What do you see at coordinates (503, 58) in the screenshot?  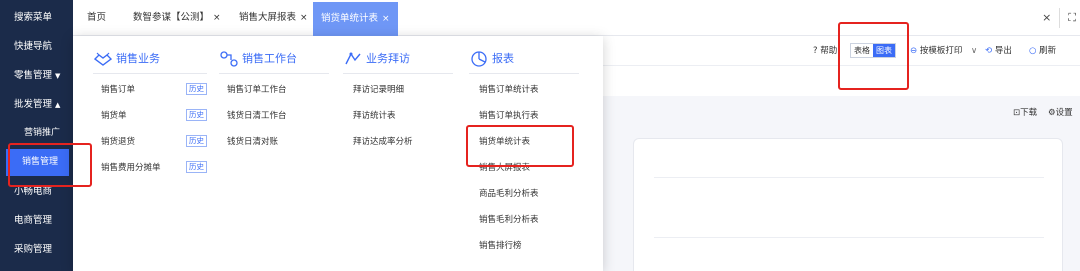 I see `menu-section-title: 报表` at bounding box center [503, 58].